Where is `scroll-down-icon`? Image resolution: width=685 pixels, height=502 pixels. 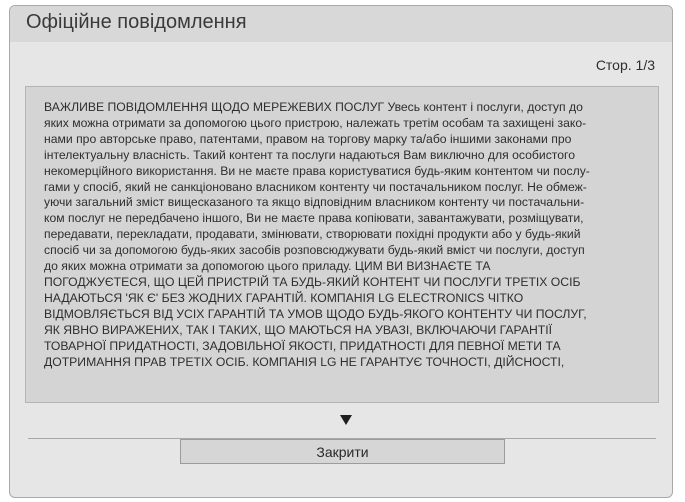
scroll-down-icon is located at coordinates (346, 420).